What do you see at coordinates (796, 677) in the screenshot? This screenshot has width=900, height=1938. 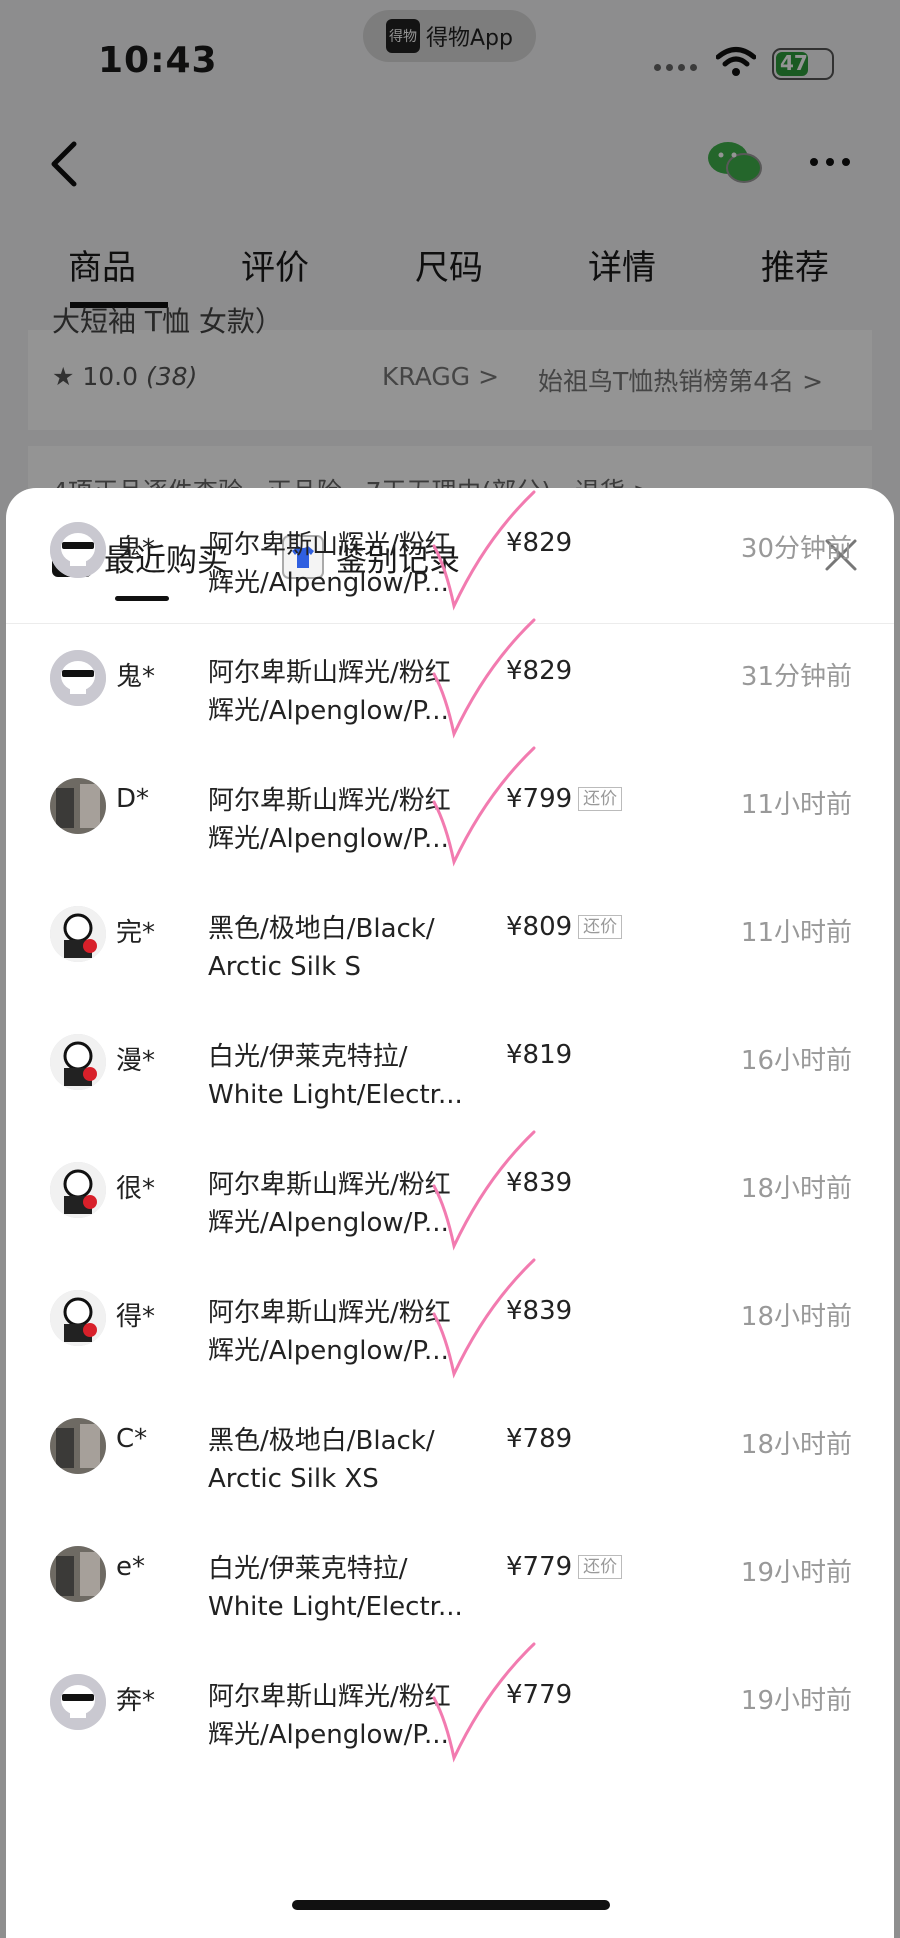 I see `purchase-time: 31分钟前` at bounding box center [796, 677].